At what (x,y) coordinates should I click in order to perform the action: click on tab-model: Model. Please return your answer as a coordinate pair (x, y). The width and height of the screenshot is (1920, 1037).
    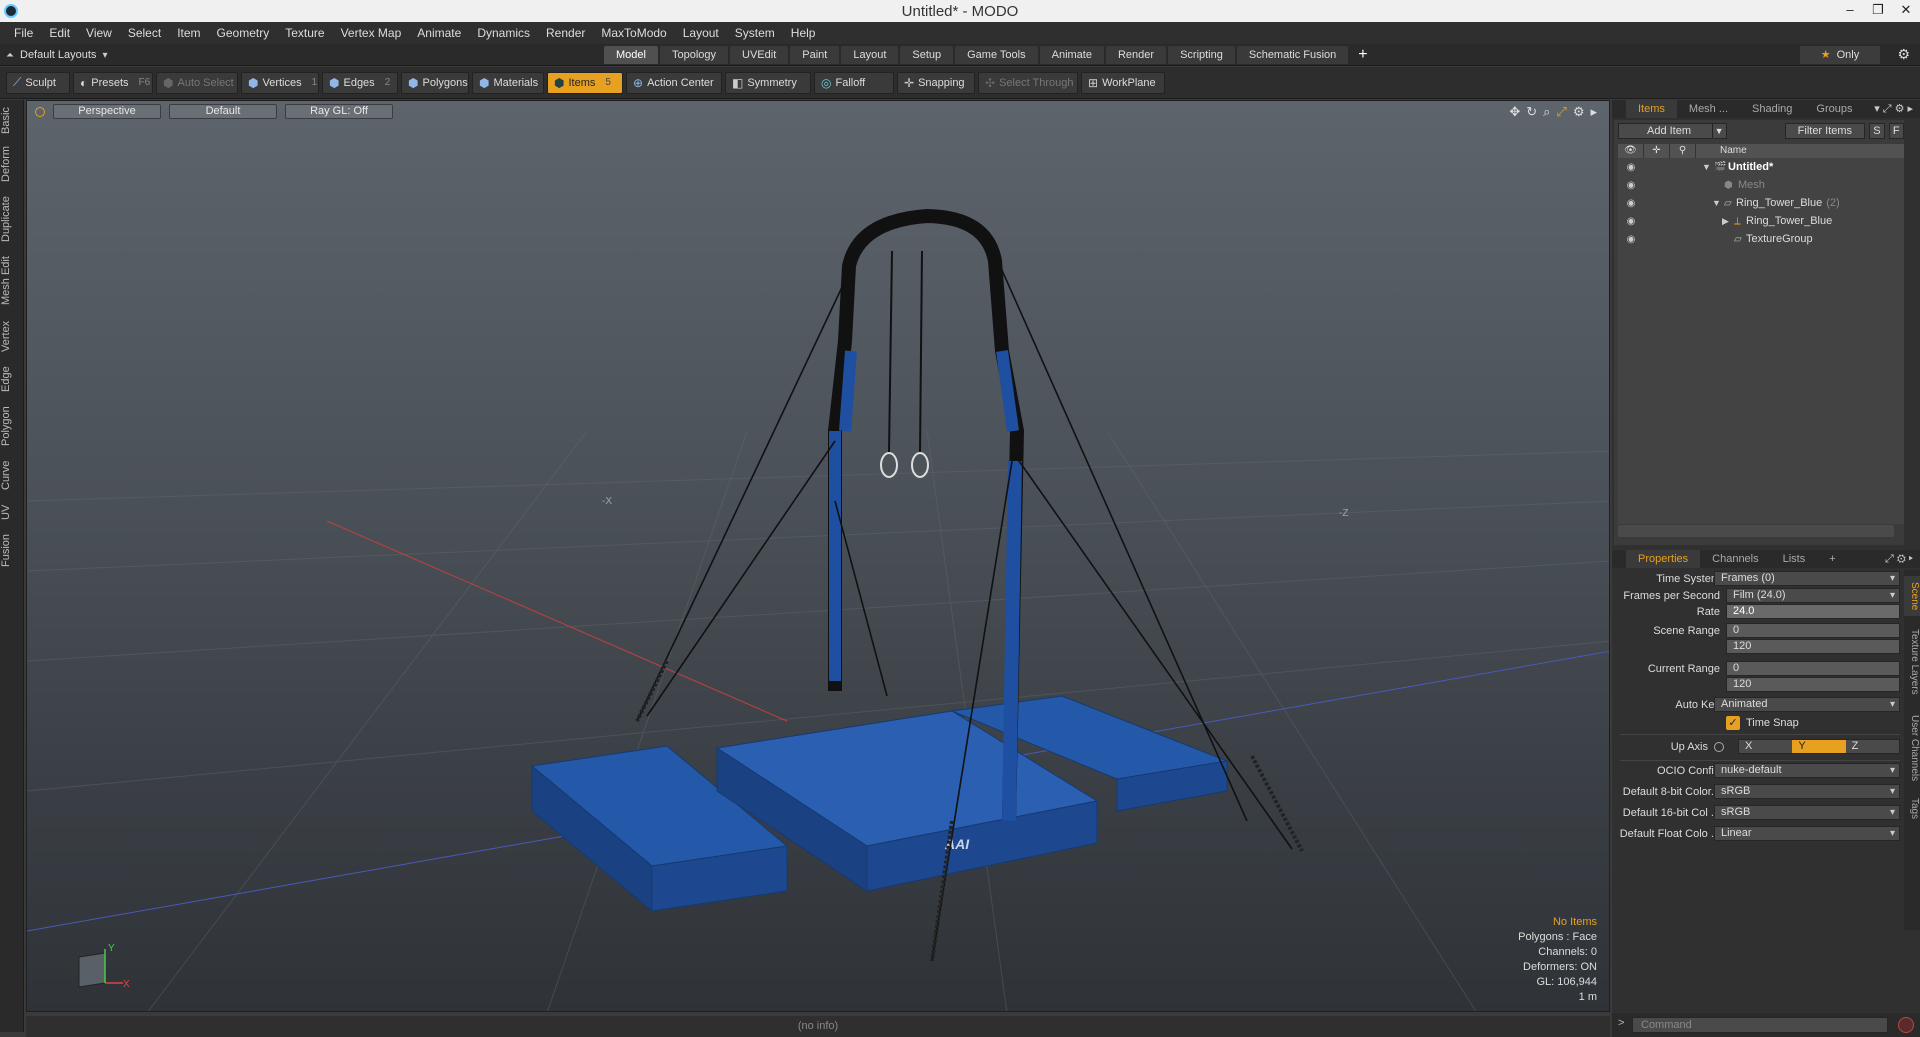
    Looking at the image, I should click on (631, 55).